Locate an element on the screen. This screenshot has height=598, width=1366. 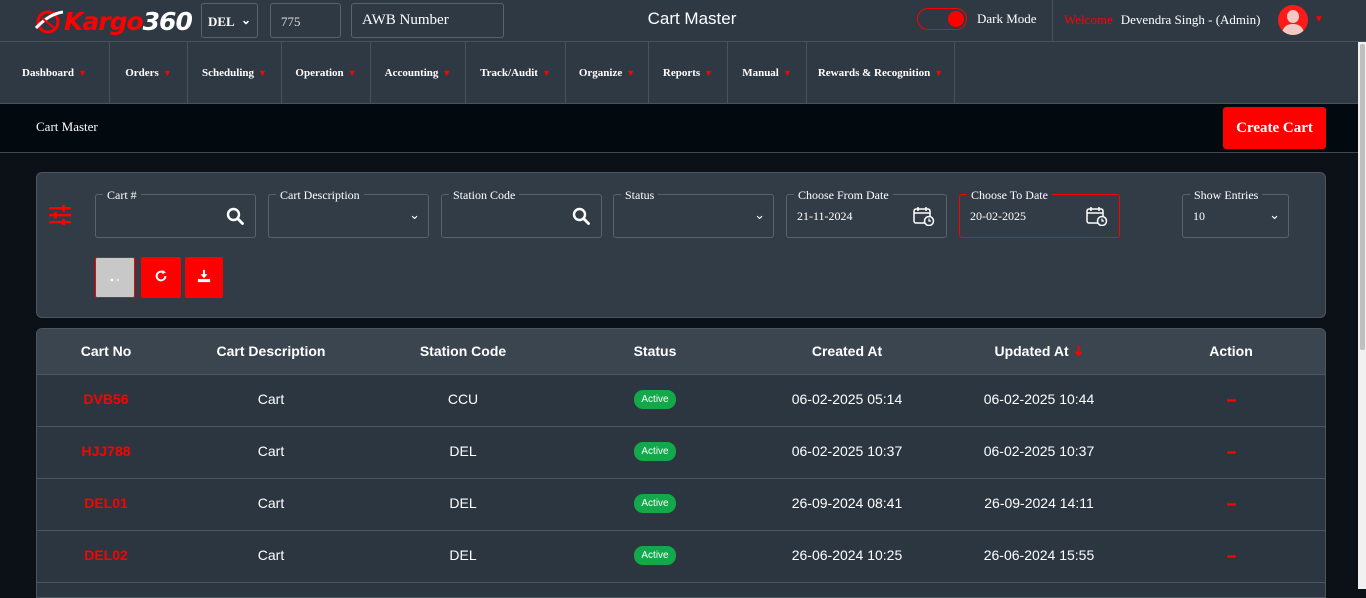
show-entries-value: 10 is located at coordinates (1199, 216).